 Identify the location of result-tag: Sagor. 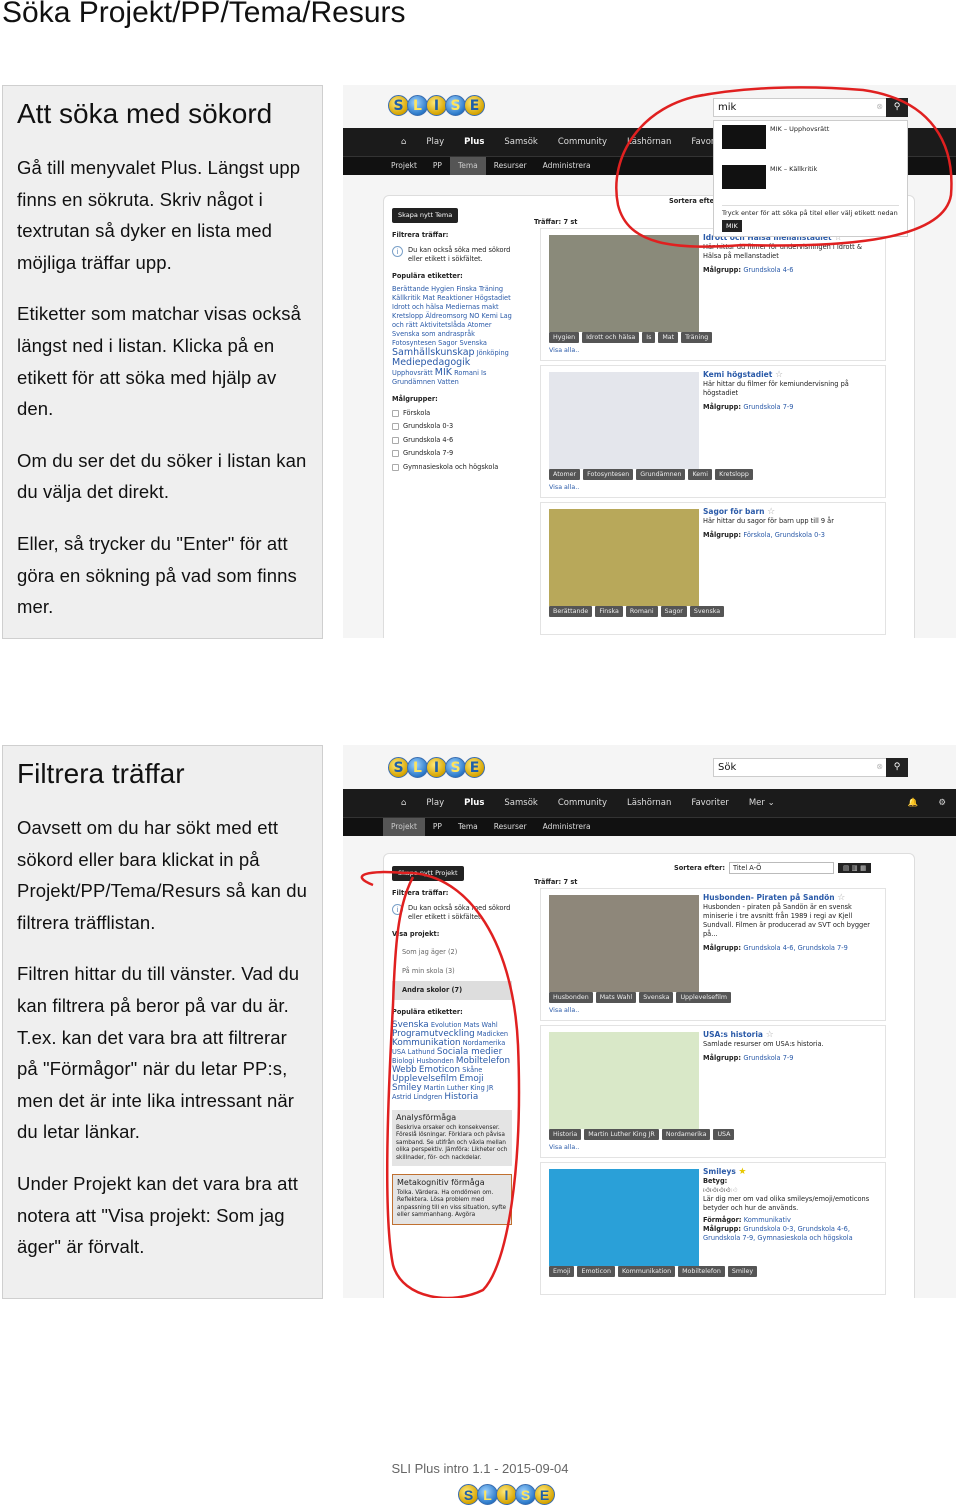
(673, 611).